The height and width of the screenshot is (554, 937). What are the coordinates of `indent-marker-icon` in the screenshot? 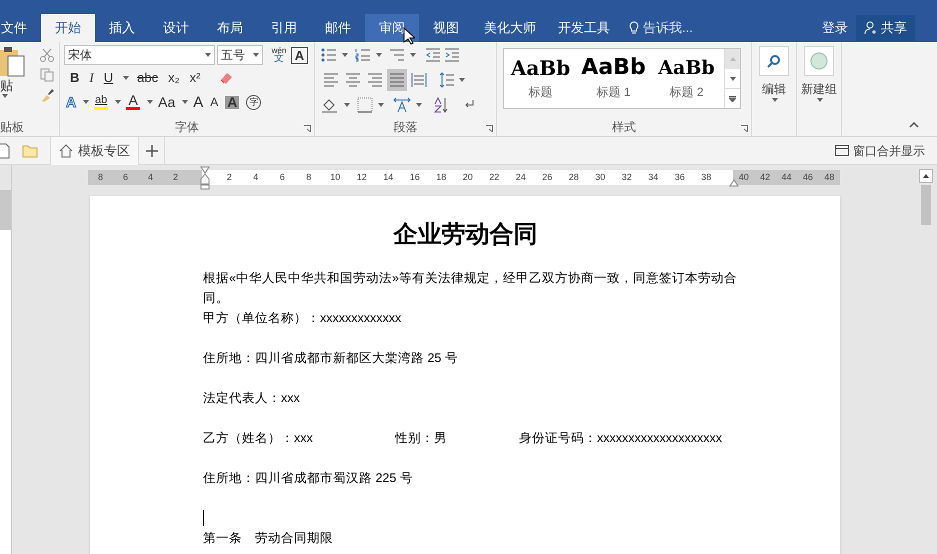 It's located at (205, 178).